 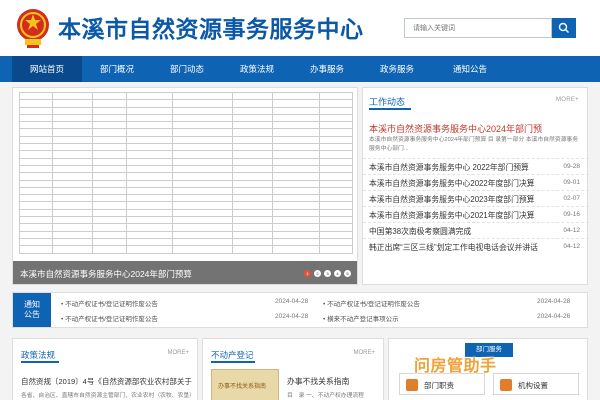 What do you see at coordinates (439, 385) in the screenshot?
I see `button-label: 部门职责` at bounding box center [439, 385].